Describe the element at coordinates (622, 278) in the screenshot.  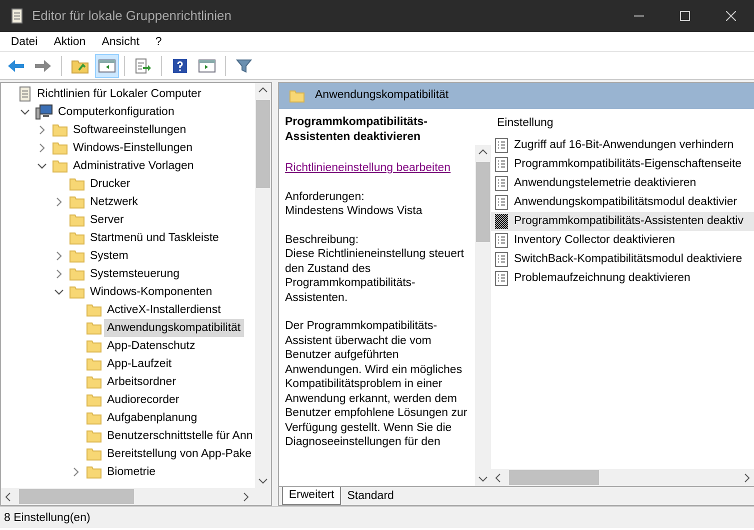
I see `setting-row: Problemaufzeichnung deaktivieren` at that location.